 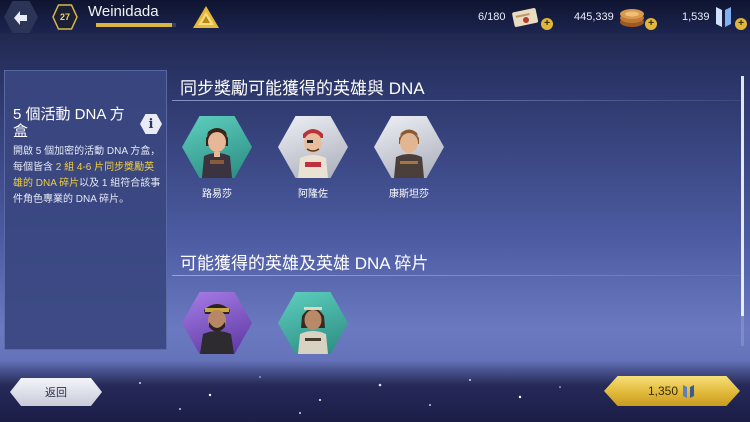 I want to click on xp-bar, so click(x=136, y=25).